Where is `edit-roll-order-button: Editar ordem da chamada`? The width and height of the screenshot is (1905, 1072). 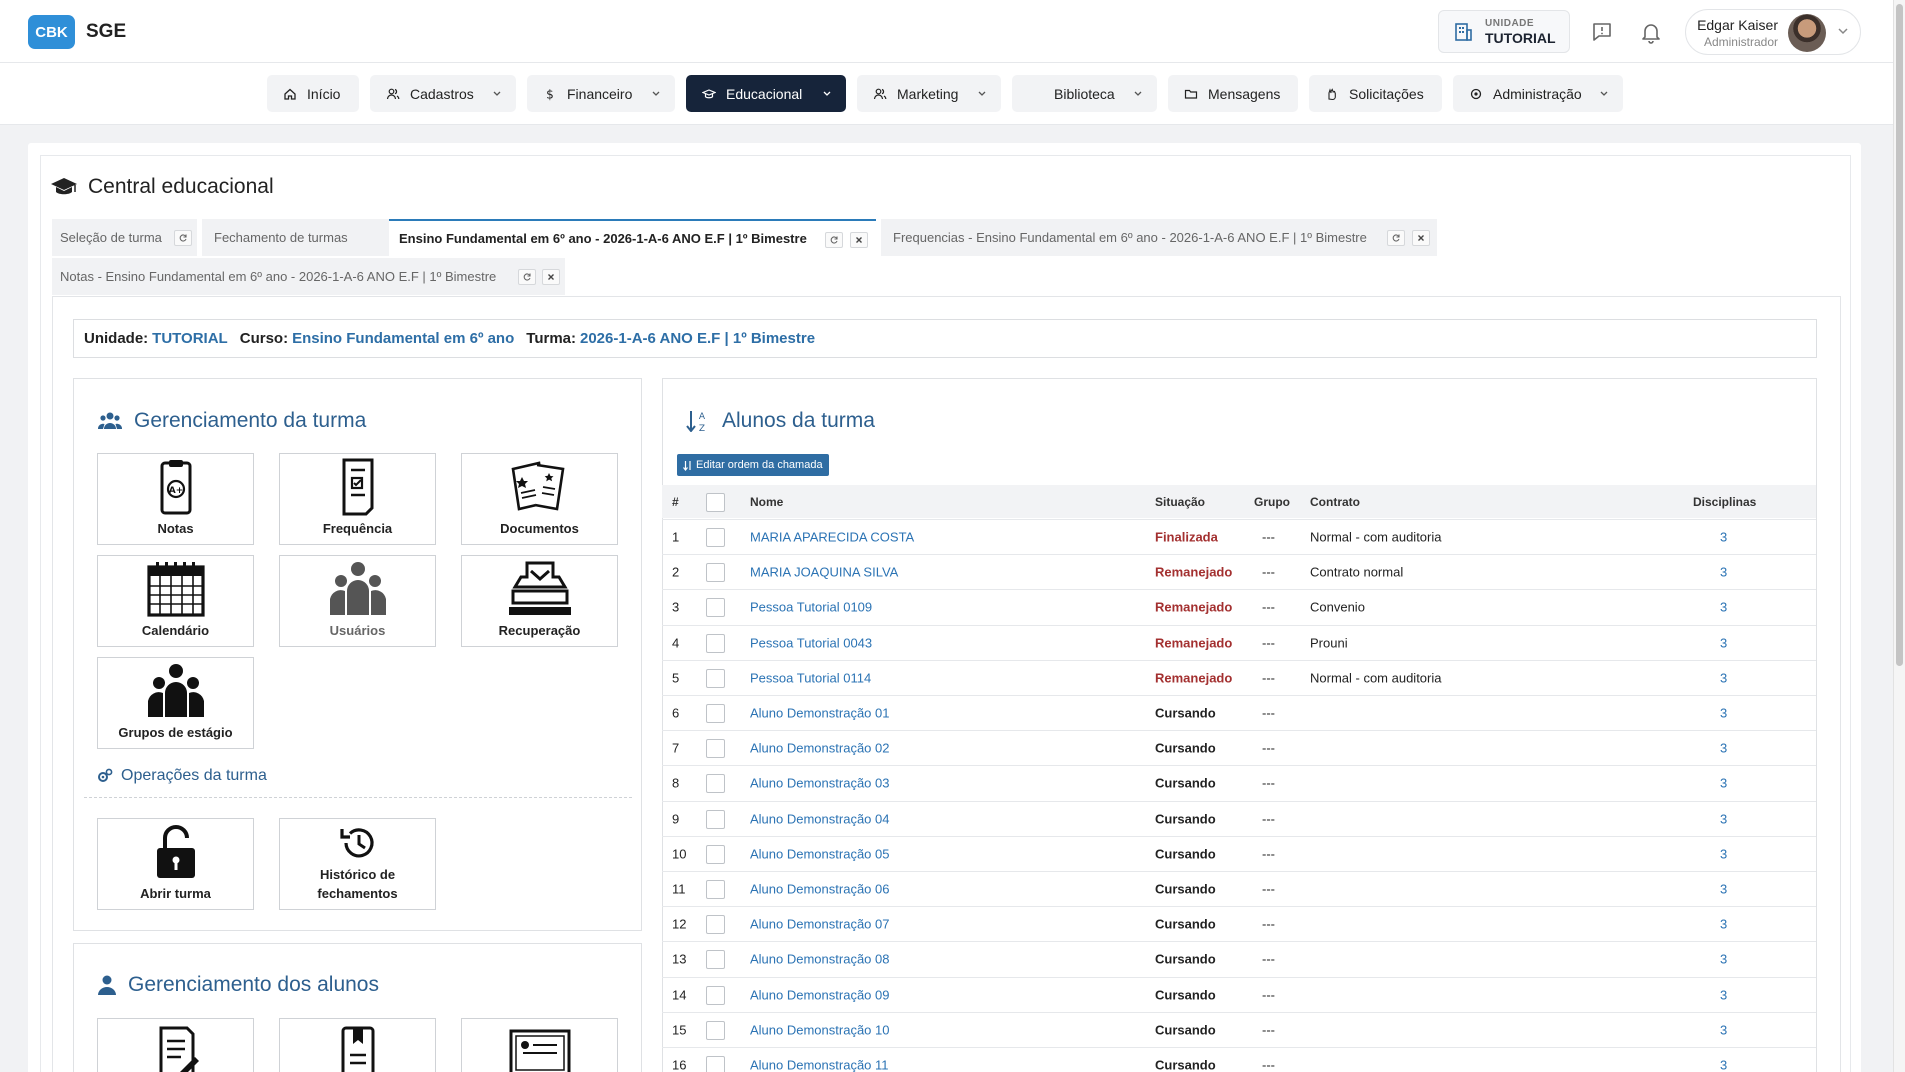
edit-roll-order-button: Editar ordem da chamada is located at coordinates (753, 465).